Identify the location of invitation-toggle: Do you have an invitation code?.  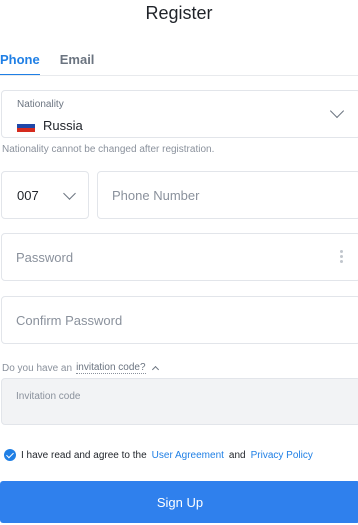
(80, 368).